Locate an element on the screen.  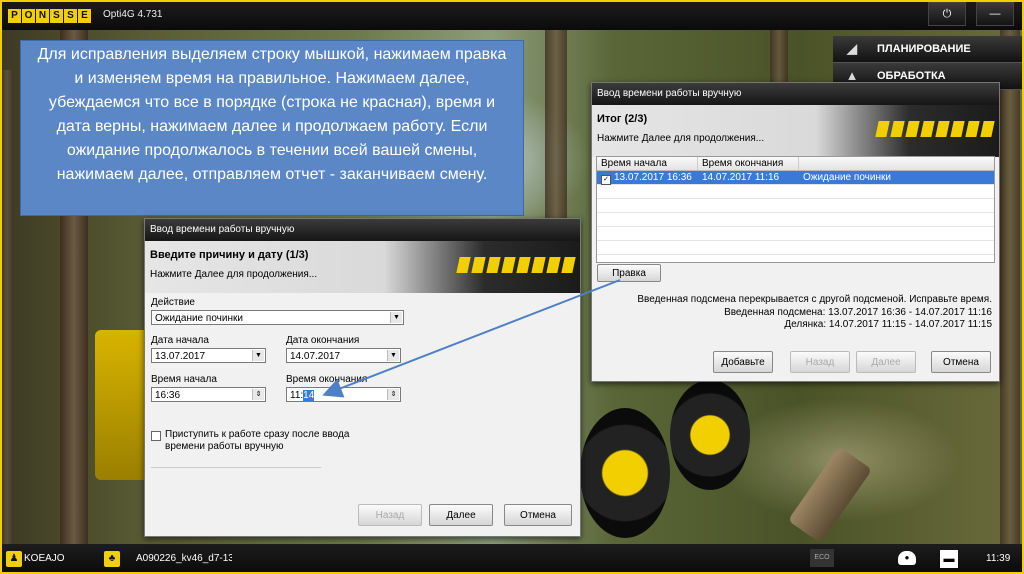
annotation-arrow is located at coordinates (471, 338).